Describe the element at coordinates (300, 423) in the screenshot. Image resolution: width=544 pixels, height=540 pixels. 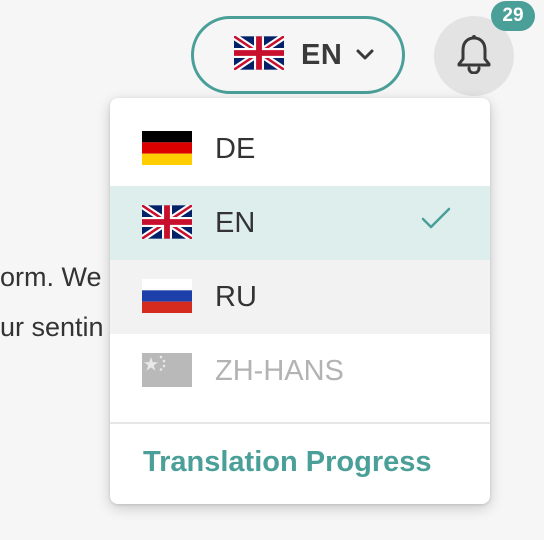
I see `menu-divider` at that location.